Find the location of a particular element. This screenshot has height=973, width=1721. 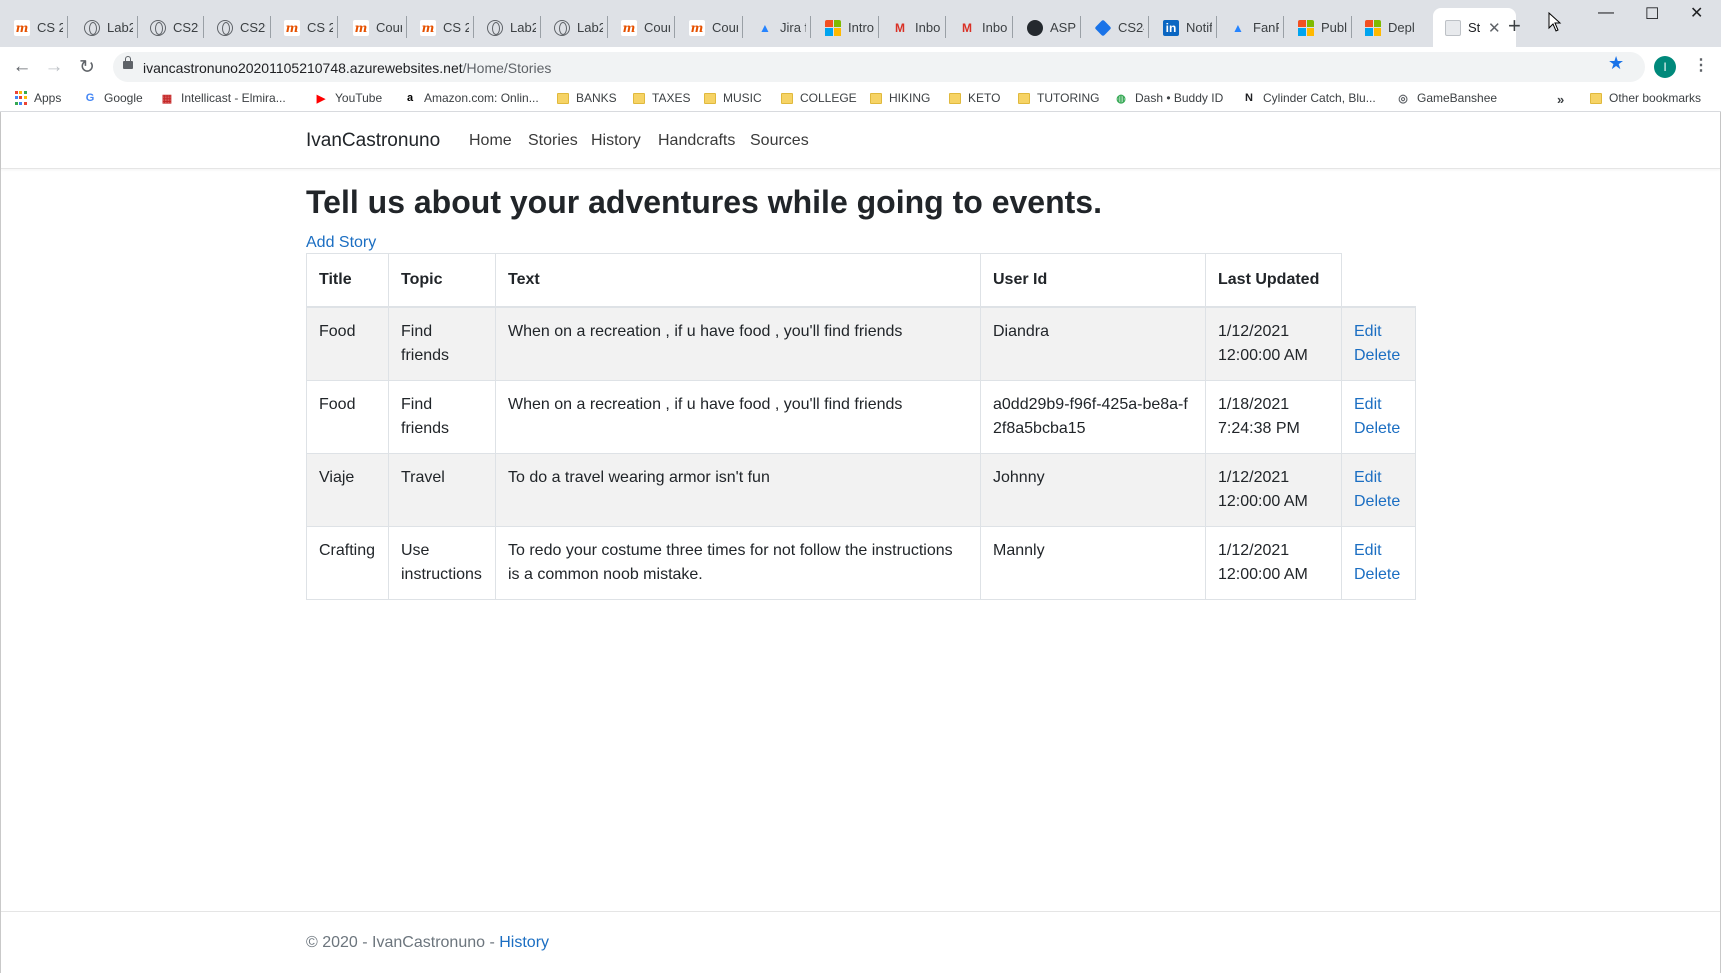

bookmark-item: G Google is located at coordinates (113, 98).